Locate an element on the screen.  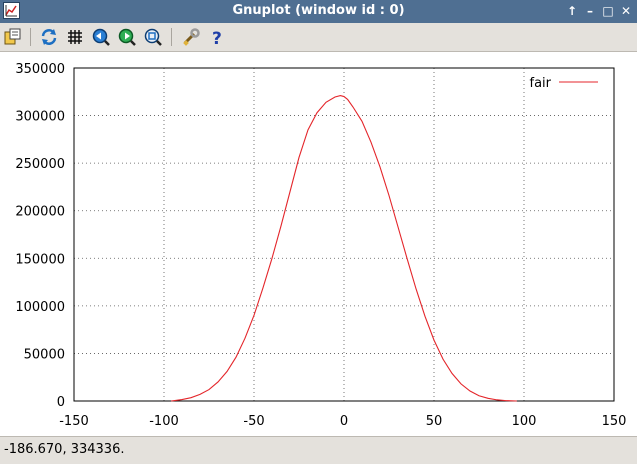
window-title: Gnuplot (window id : 0) is located at coordinates (318, 10).